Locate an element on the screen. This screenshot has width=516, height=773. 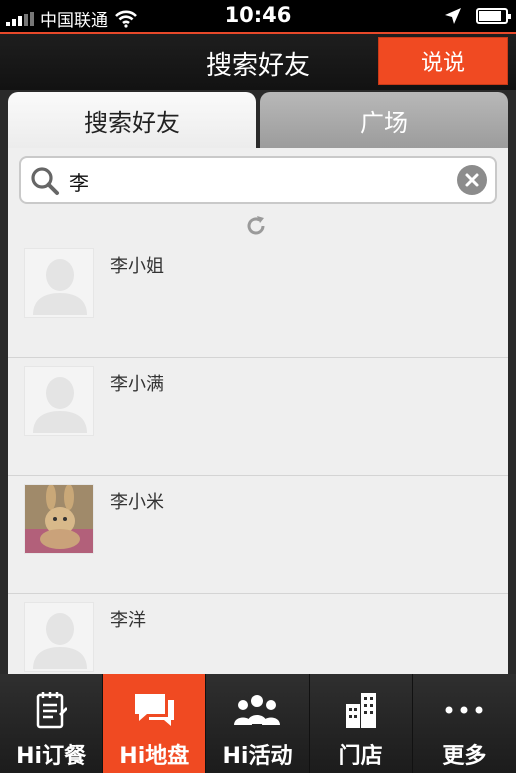
search-bar is located at coordinates (258, 180).